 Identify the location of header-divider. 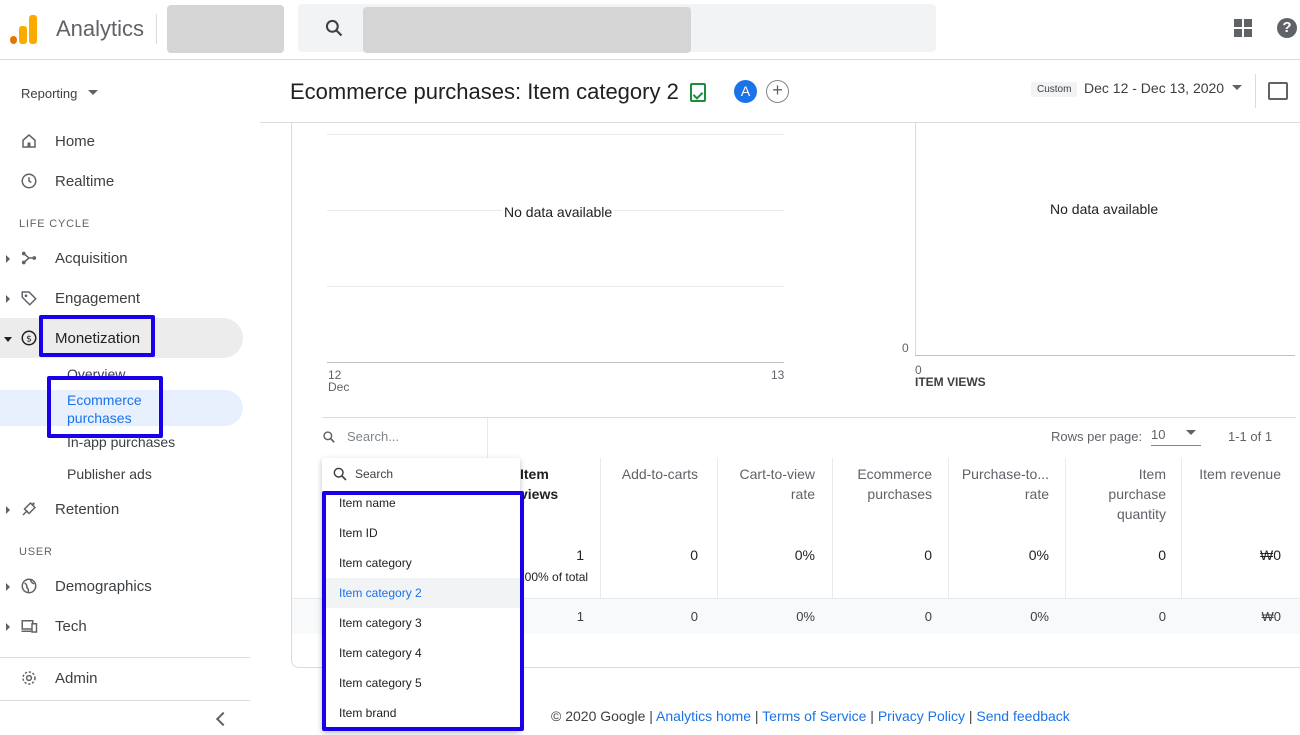
(1255, 91).